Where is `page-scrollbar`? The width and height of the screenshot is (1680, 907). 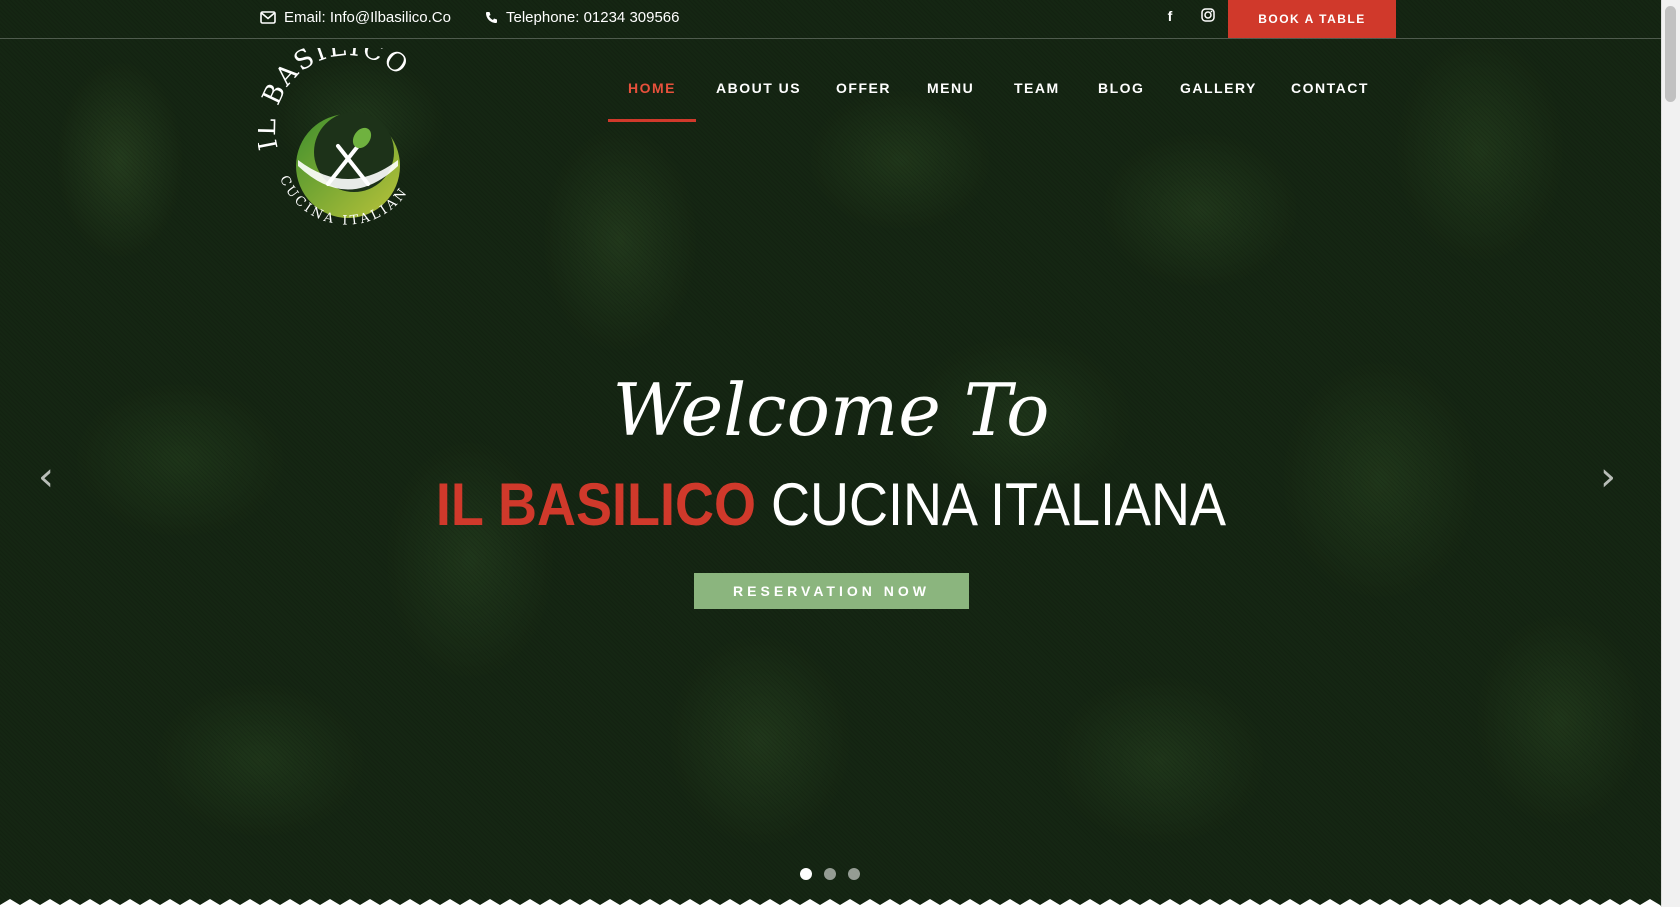 page-scrollbar is located at coordinates (1670, 453).